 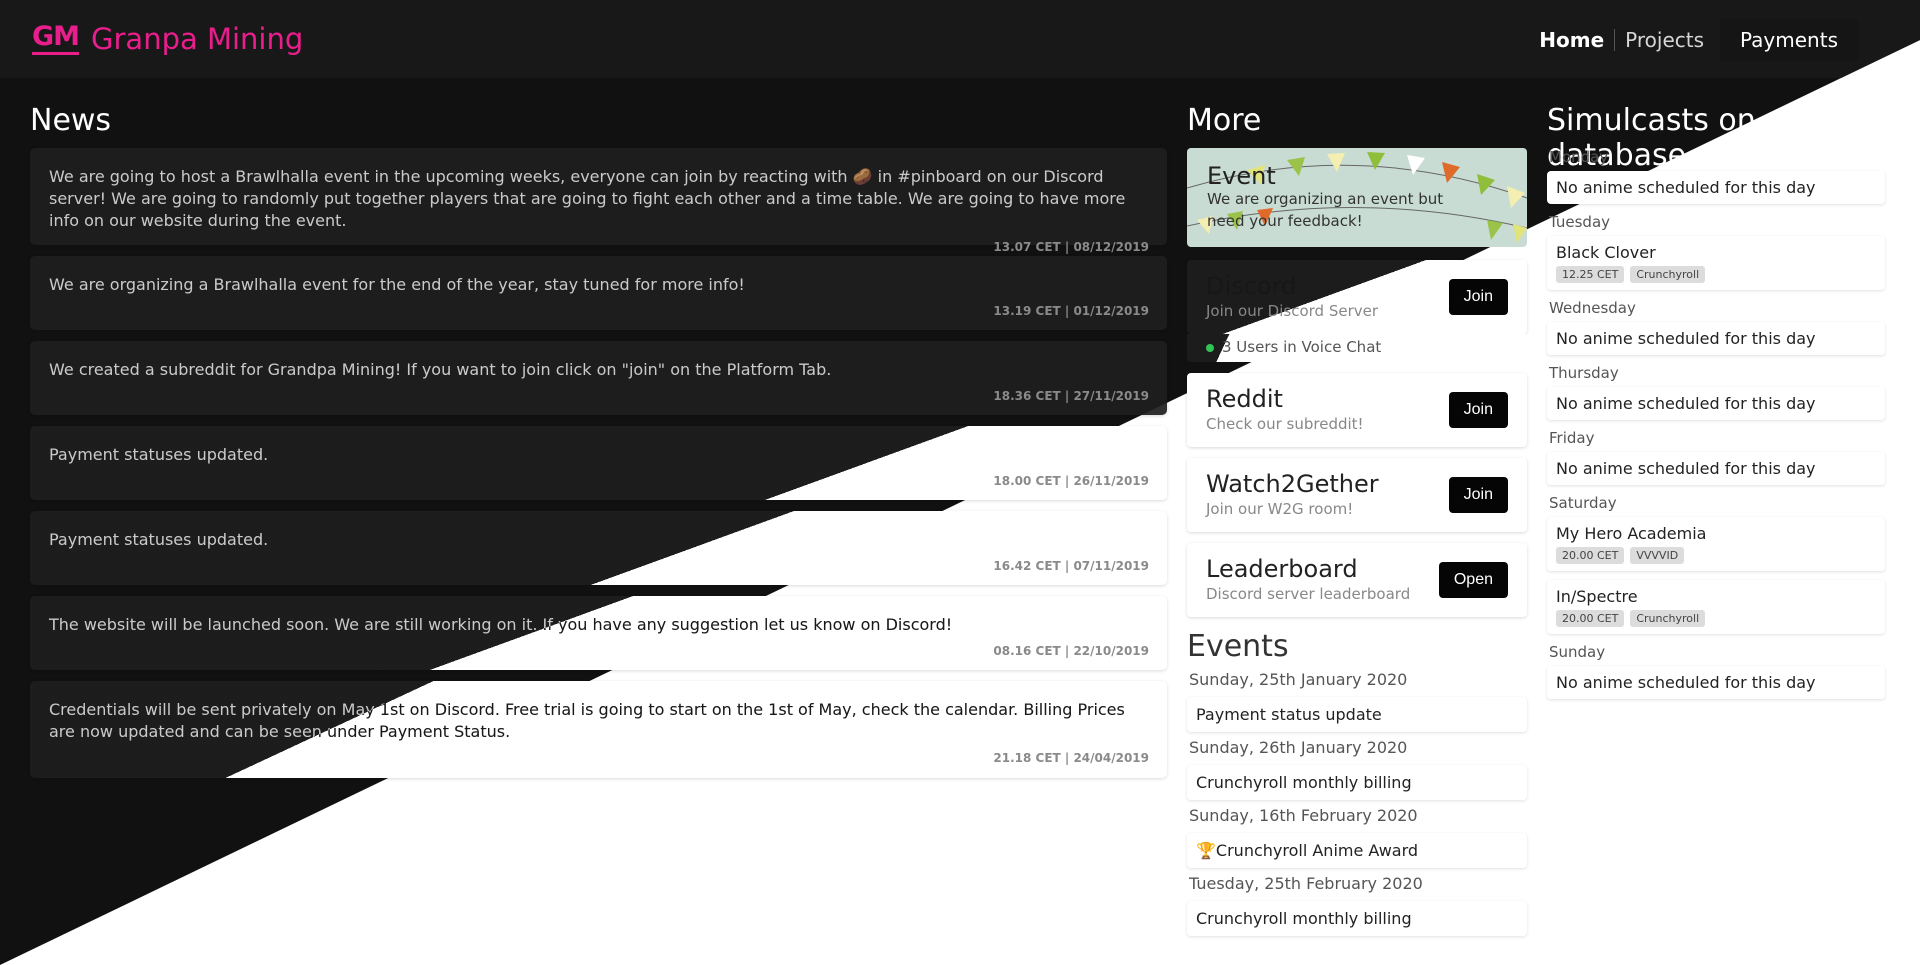 I want to click on watch2gether-card: Watch2Gether Join our W2G room! Join, so click(x=1357, y=495).